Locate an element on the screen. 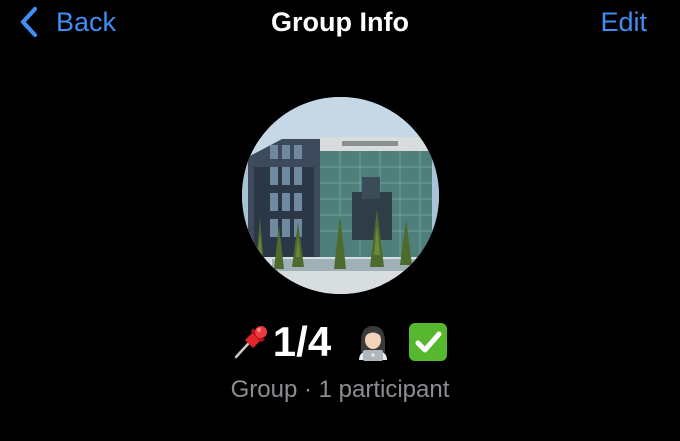  group-name-text: 1/4 is located at coordinates (302, 341).